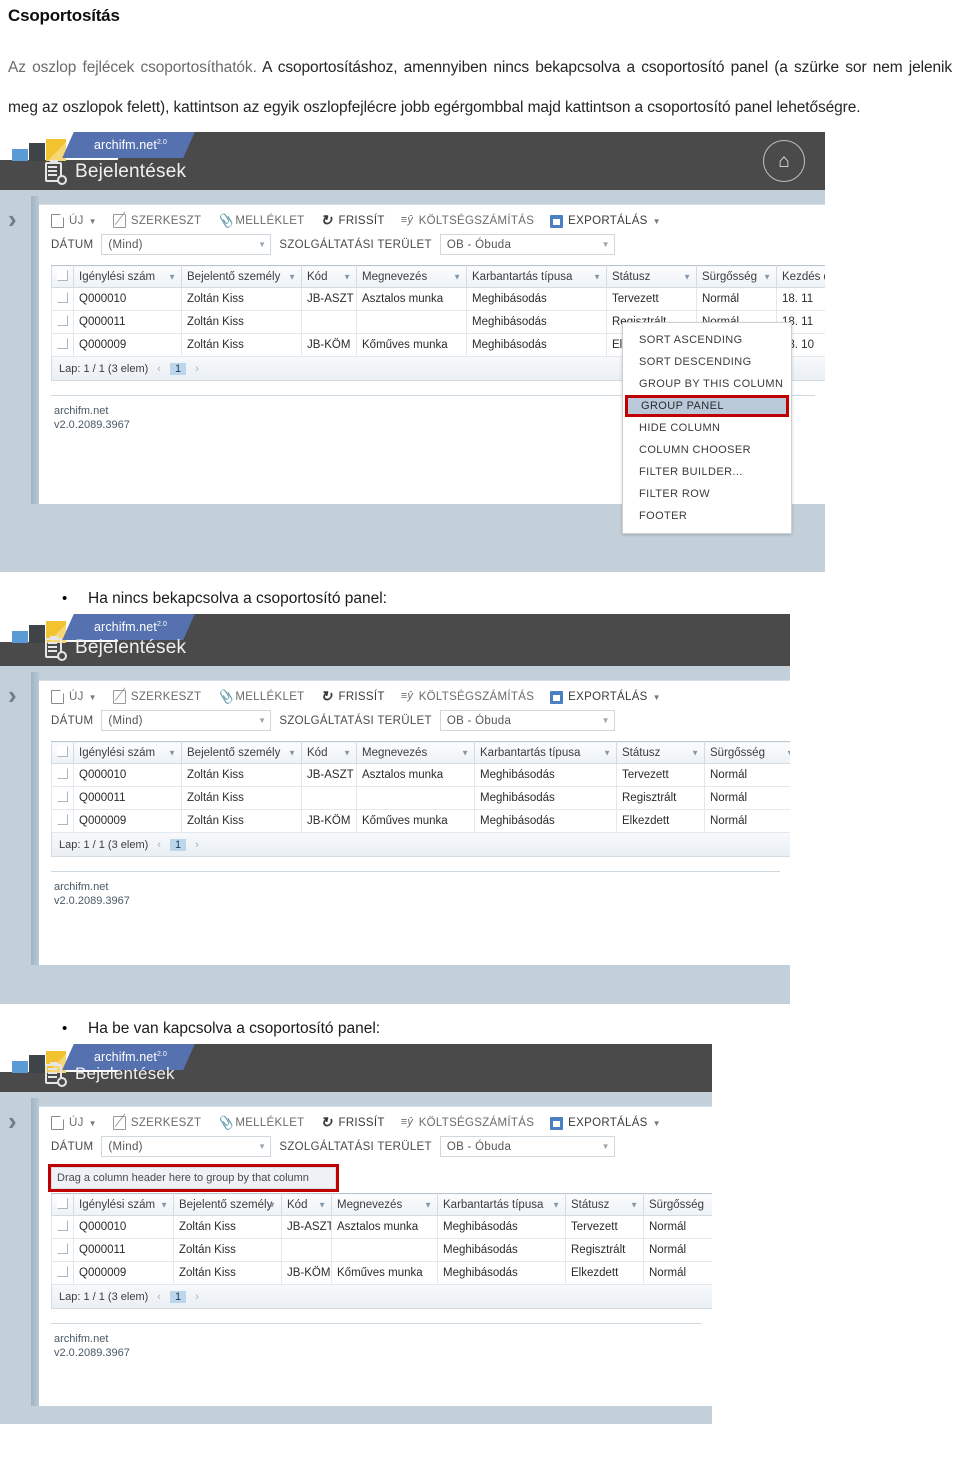 The width and height of the screenshot is (960, 1474). I want to click on col-kezdes-datuma: Kezdés dátuma, so click(800, 276).